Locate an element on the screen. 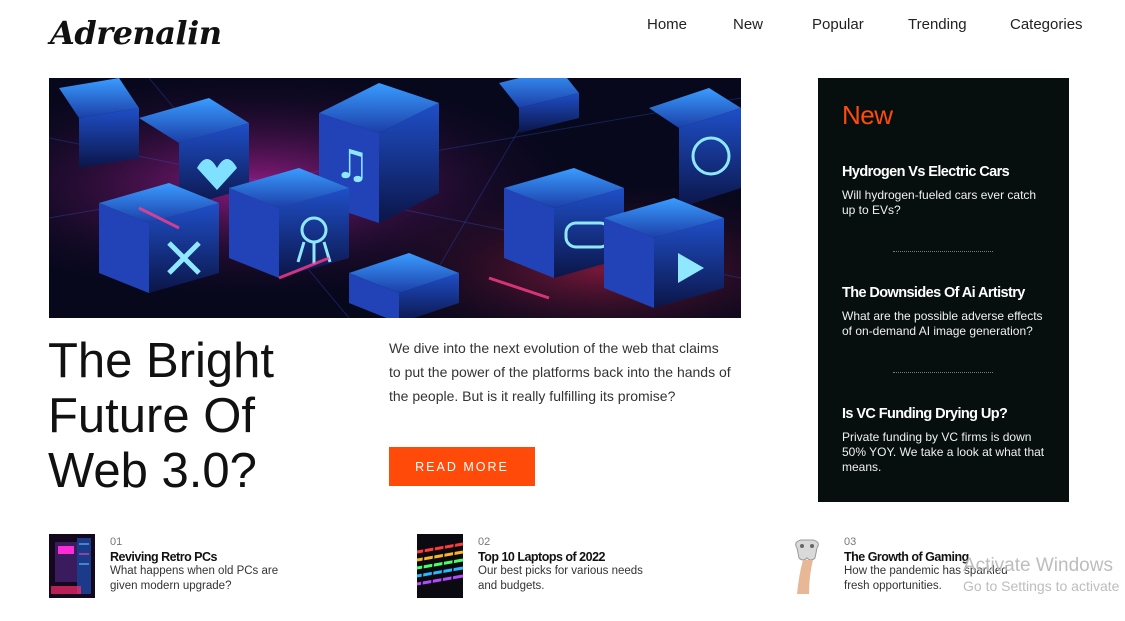 The width and height of the screenshot is (1125, 621). retro-pc-thumbnail is located at coordinates (72, 566).